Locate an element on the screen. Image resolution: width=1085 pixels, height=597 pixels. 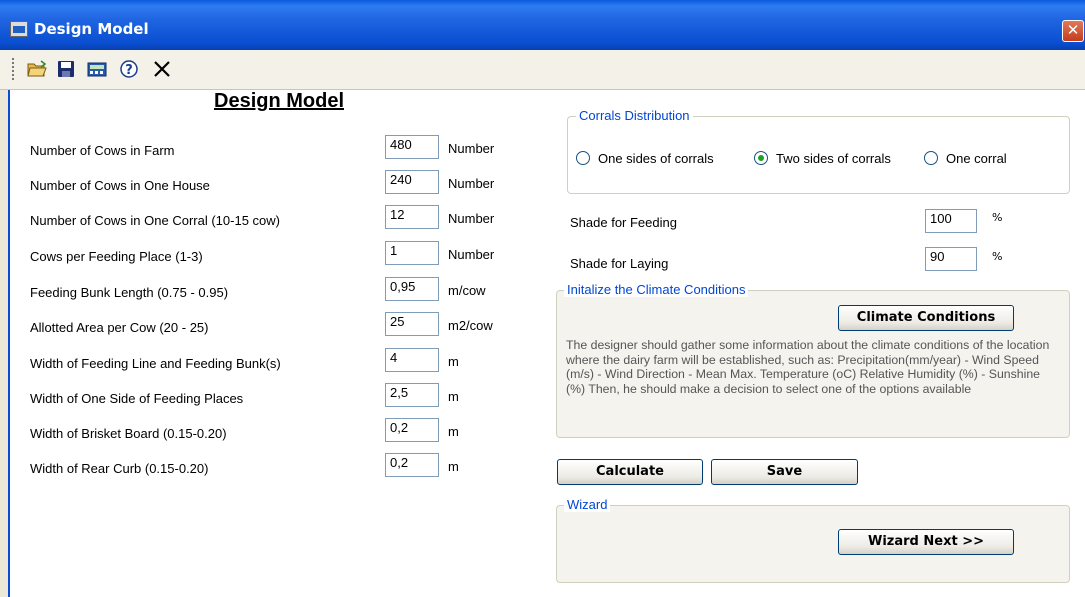
close-icon is located at coordinates (162, 69).